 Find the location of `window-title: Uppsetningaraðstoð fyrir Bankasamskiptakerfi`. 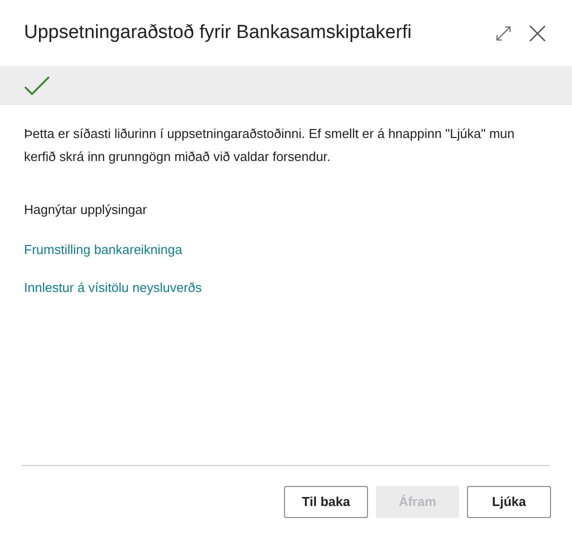

window-title: Uppsetningaraðstoð fyrir Bankasamskiptakerfi is located at coordinates (218, 33).